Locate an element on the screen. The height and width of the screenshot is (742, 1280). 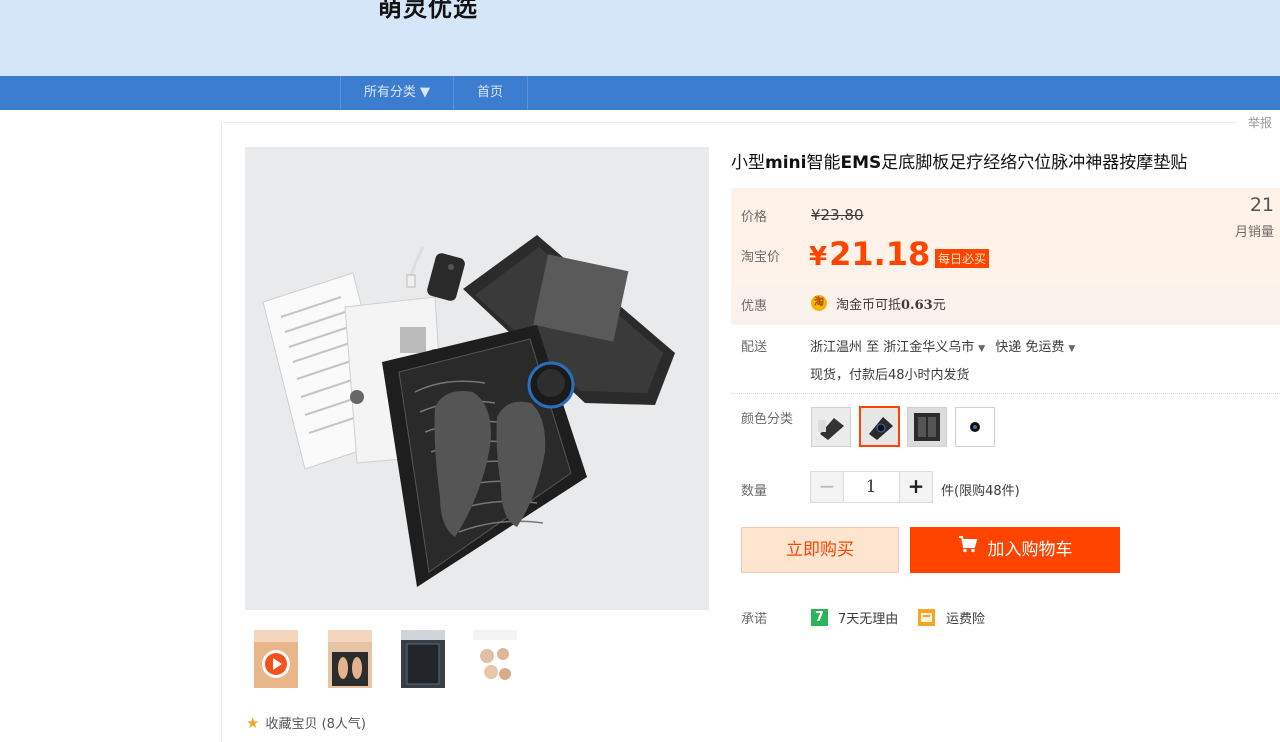
report-link: 举报 is located at coordinates (1260, 122).